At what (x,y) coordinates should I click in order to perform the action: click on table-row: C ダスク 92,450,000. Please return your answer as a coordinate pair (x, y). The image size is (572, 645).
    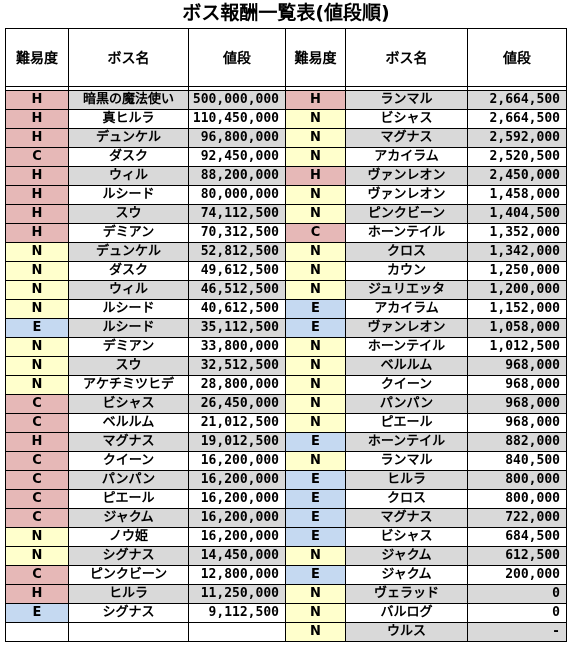
    Looking at the image, I should click on (145, 157).